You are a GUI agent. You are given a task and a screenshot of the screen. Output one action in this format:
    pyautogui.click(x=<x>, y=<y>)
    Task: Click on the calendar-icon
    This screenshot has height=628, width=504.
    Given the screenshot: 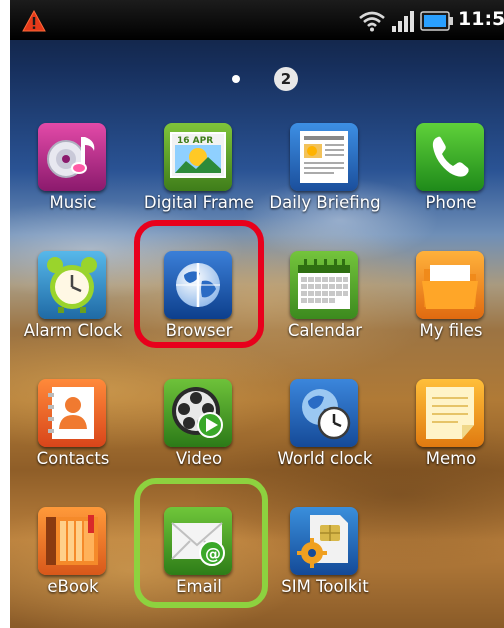 What is the action you would take?
    pyautogui.click(x=324, y=285)
    